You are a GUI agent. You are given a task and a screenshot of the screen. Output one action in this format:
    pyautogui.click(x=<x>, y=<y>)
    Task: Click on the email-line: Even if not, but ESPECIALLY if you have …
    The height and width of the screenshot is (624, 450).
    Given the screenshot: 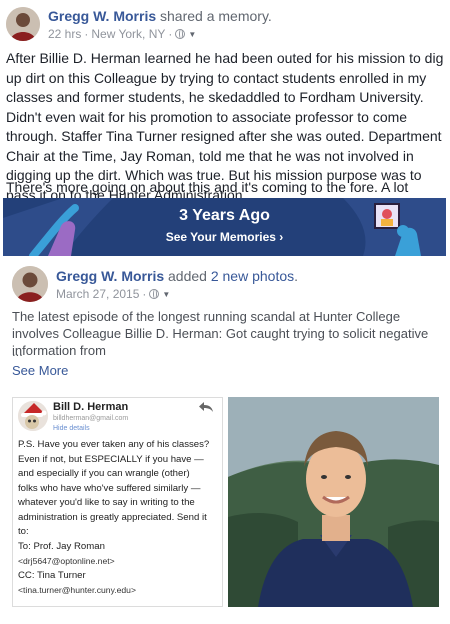 What is the action you would take?
    pyautogui.click(x=111, y=459)
    